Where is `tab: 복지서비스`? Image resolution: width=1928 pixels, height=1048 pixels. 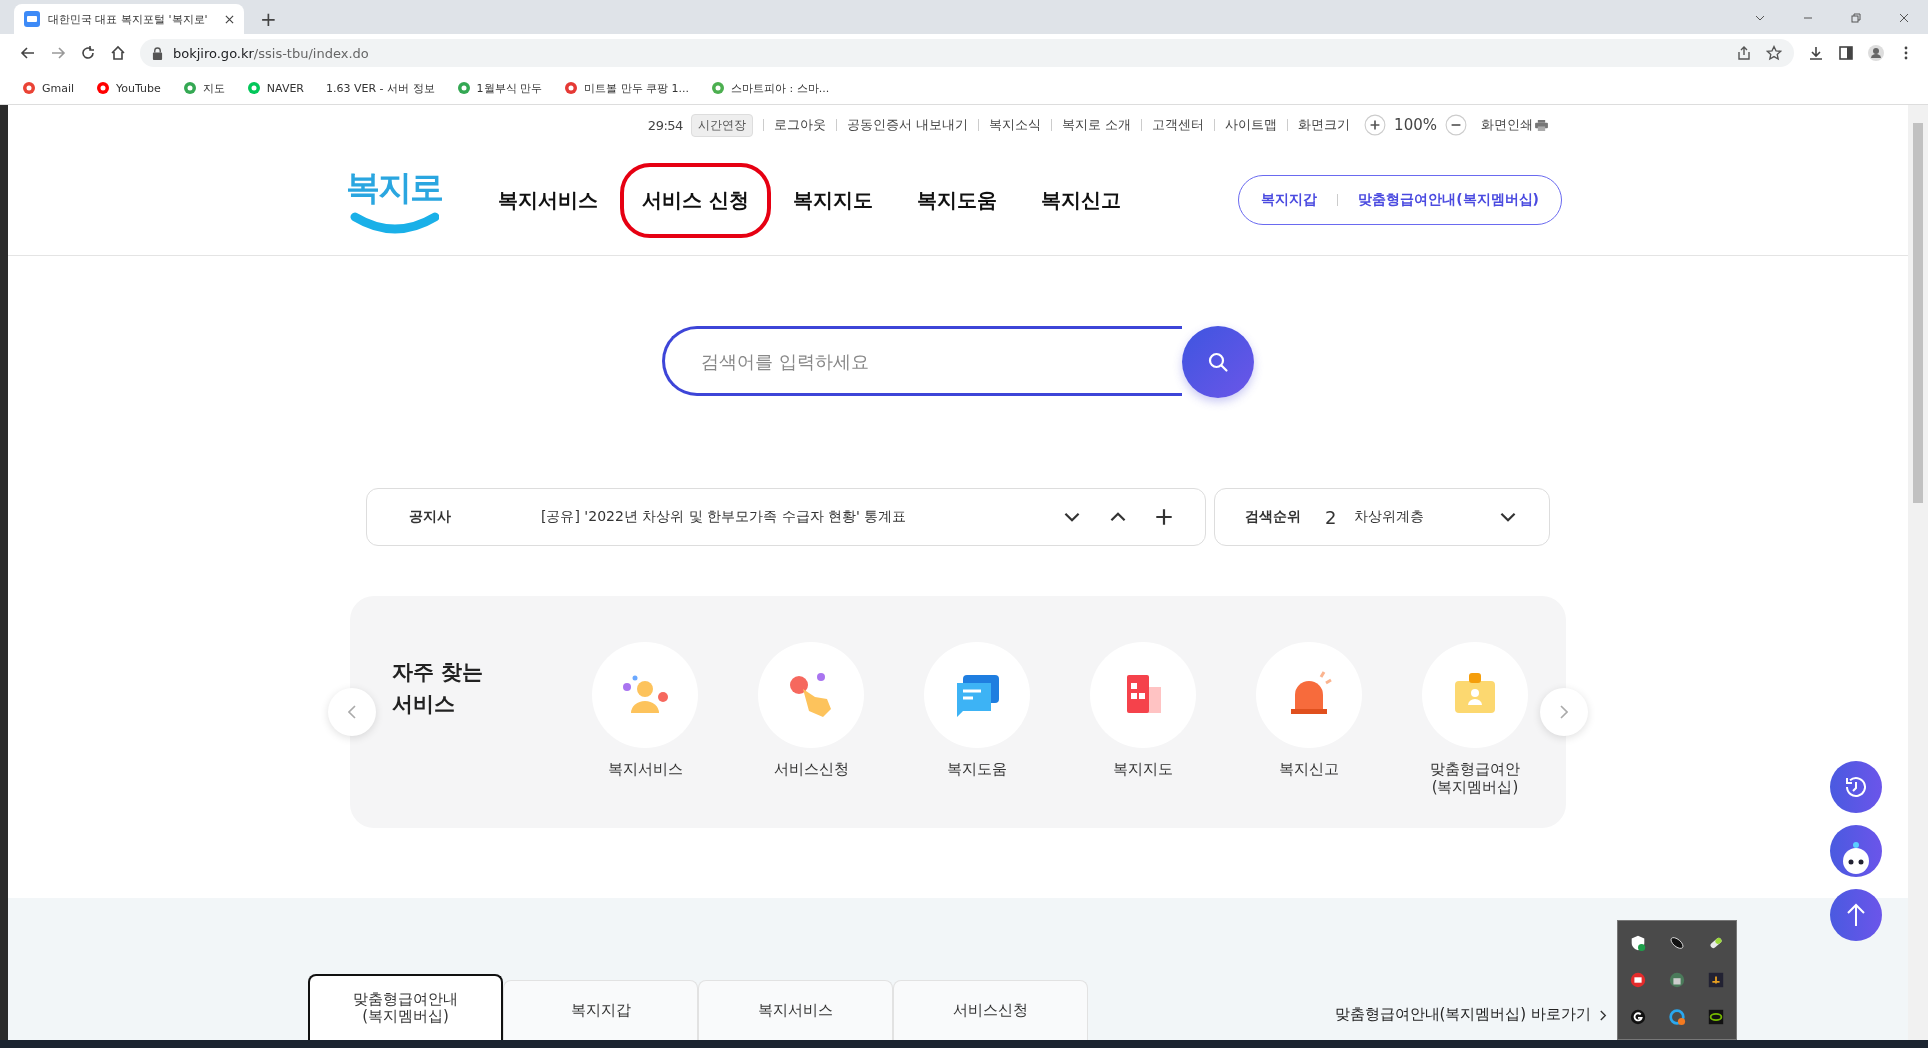 tab: 복지서비스 is located at coordinates (795, 1010).